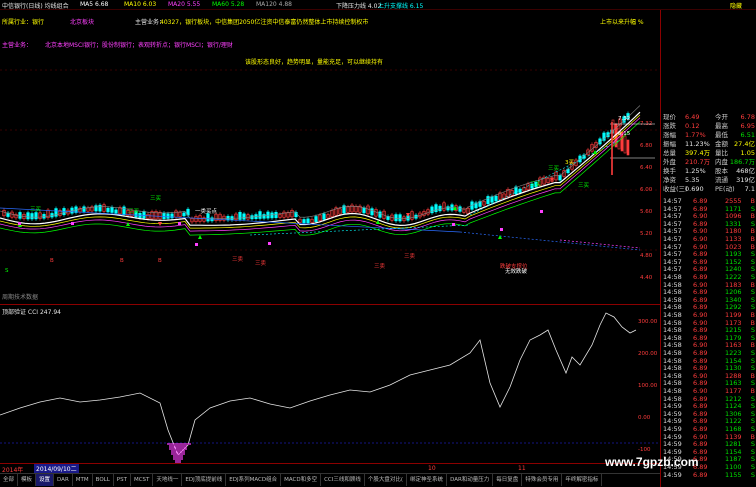 The height and width of the screenshot is (487, 756). What do you see at coordinates (709, 475) in the screenshot?
I see `tick-row: 14:59 6.89 1155 S` at bounding box center [709, 475].